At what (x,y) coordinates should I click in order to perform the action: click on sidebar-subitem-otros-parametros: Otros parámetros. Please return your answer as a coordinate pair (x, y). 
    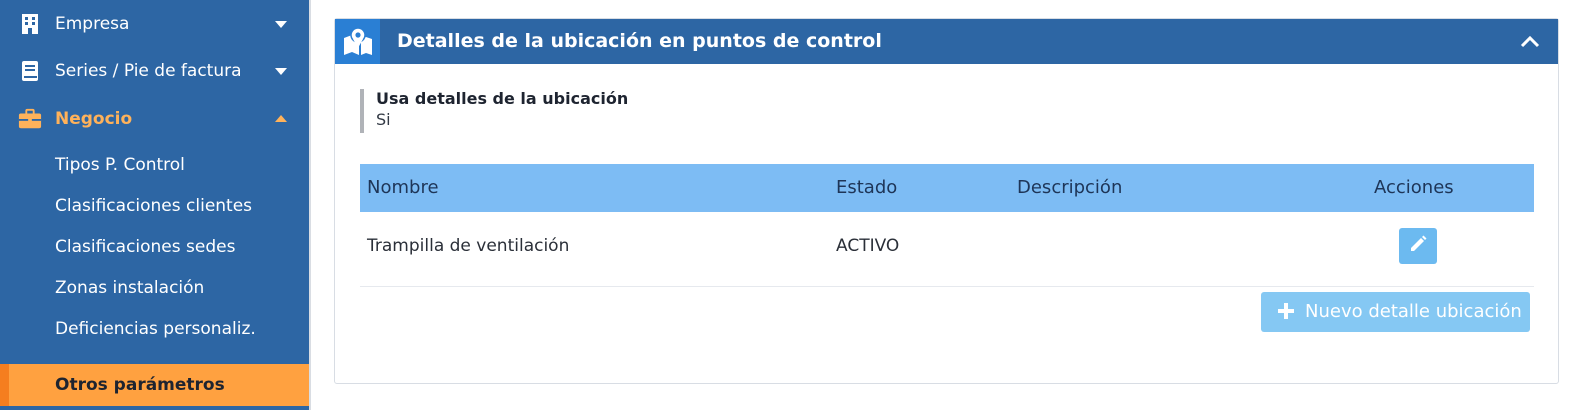
    Looking at the image, I should click on (154, 385).